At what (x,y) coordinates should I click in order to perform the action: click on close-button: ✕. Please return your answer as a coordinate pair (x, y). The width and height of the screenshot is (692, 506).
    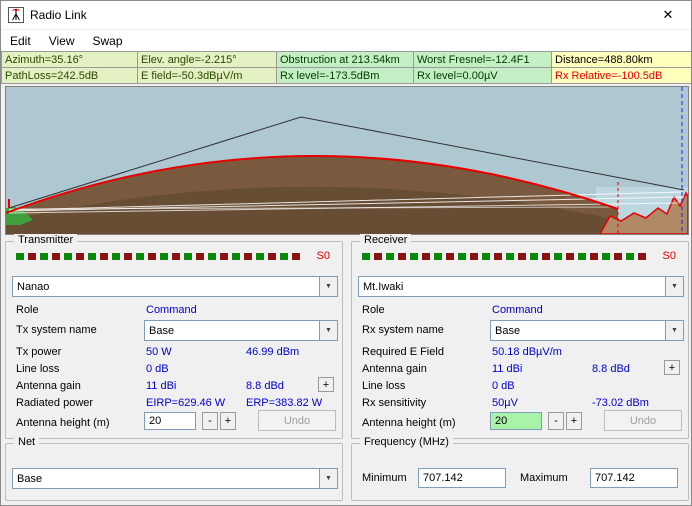
    Looking at the image, I should click on (668, 15).